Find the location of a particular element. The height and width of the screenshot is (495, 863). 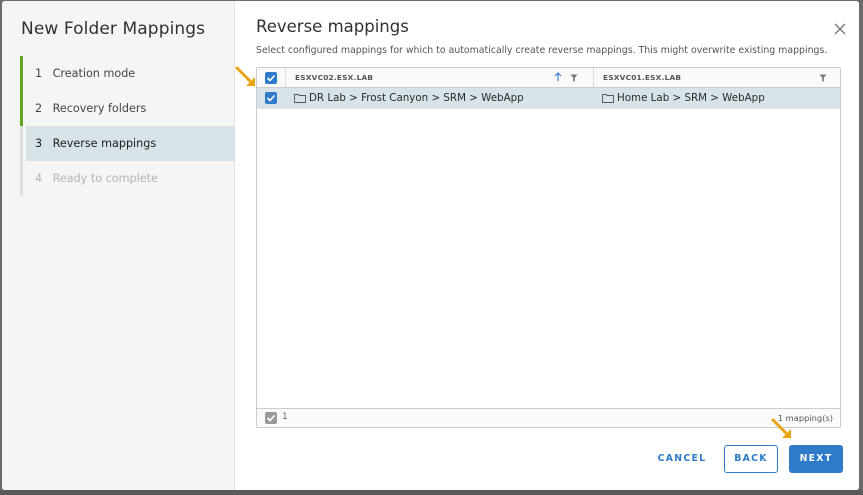

target-folder-cell: Home Lab > SRM > WebApp is located at coordinates (683, 98).